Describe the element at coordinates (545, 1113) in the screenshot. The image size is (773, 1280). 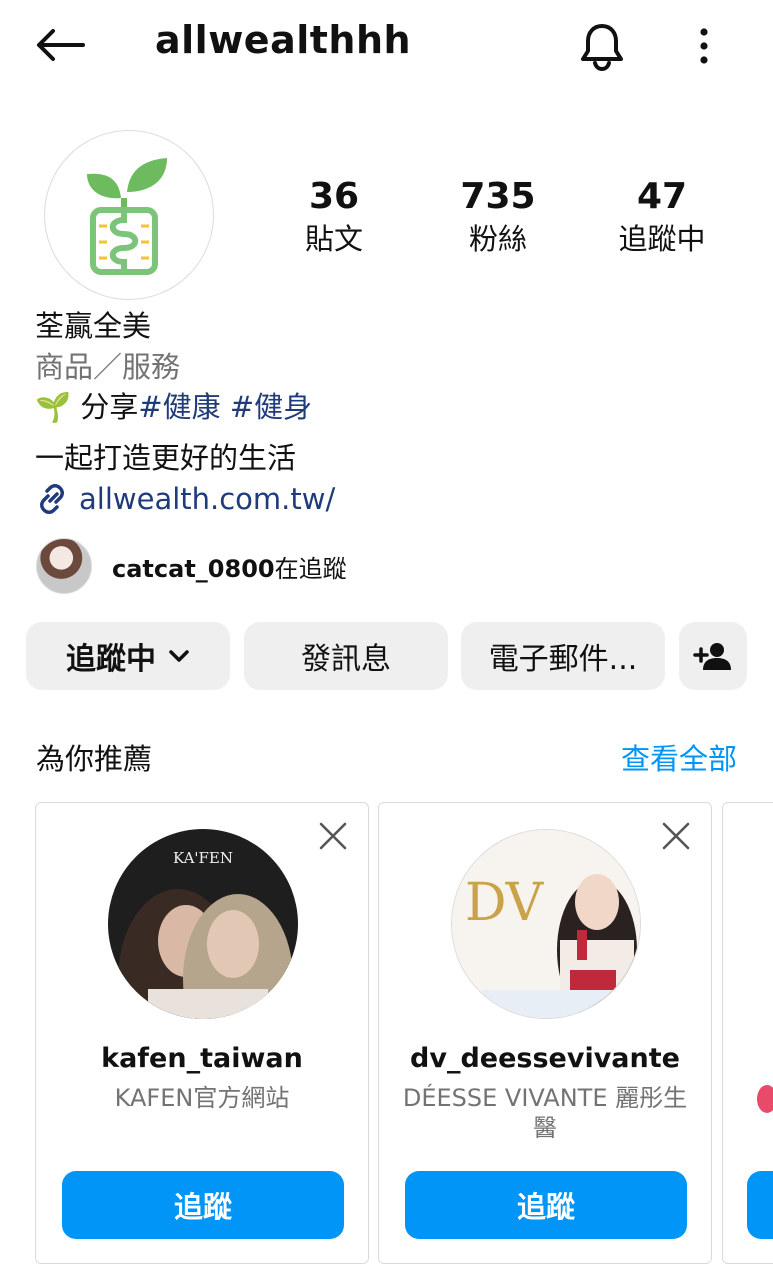
I see `suggestion-name: DÉESSE VIVANTE 麗彤生醫` at that location.